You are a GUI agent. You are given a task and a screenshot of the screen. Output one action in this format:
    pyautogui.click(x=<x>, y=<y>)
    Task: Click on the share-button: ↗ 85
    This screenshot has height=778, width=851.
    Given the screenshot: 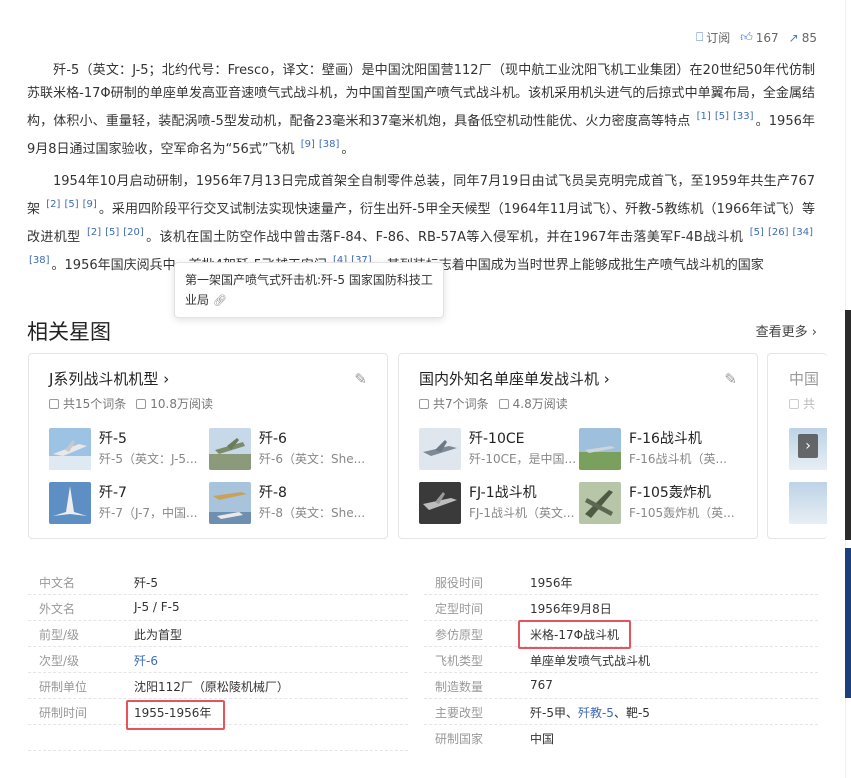 What is the action you would take?
    pyautogui.click(x=803, y=37)
    